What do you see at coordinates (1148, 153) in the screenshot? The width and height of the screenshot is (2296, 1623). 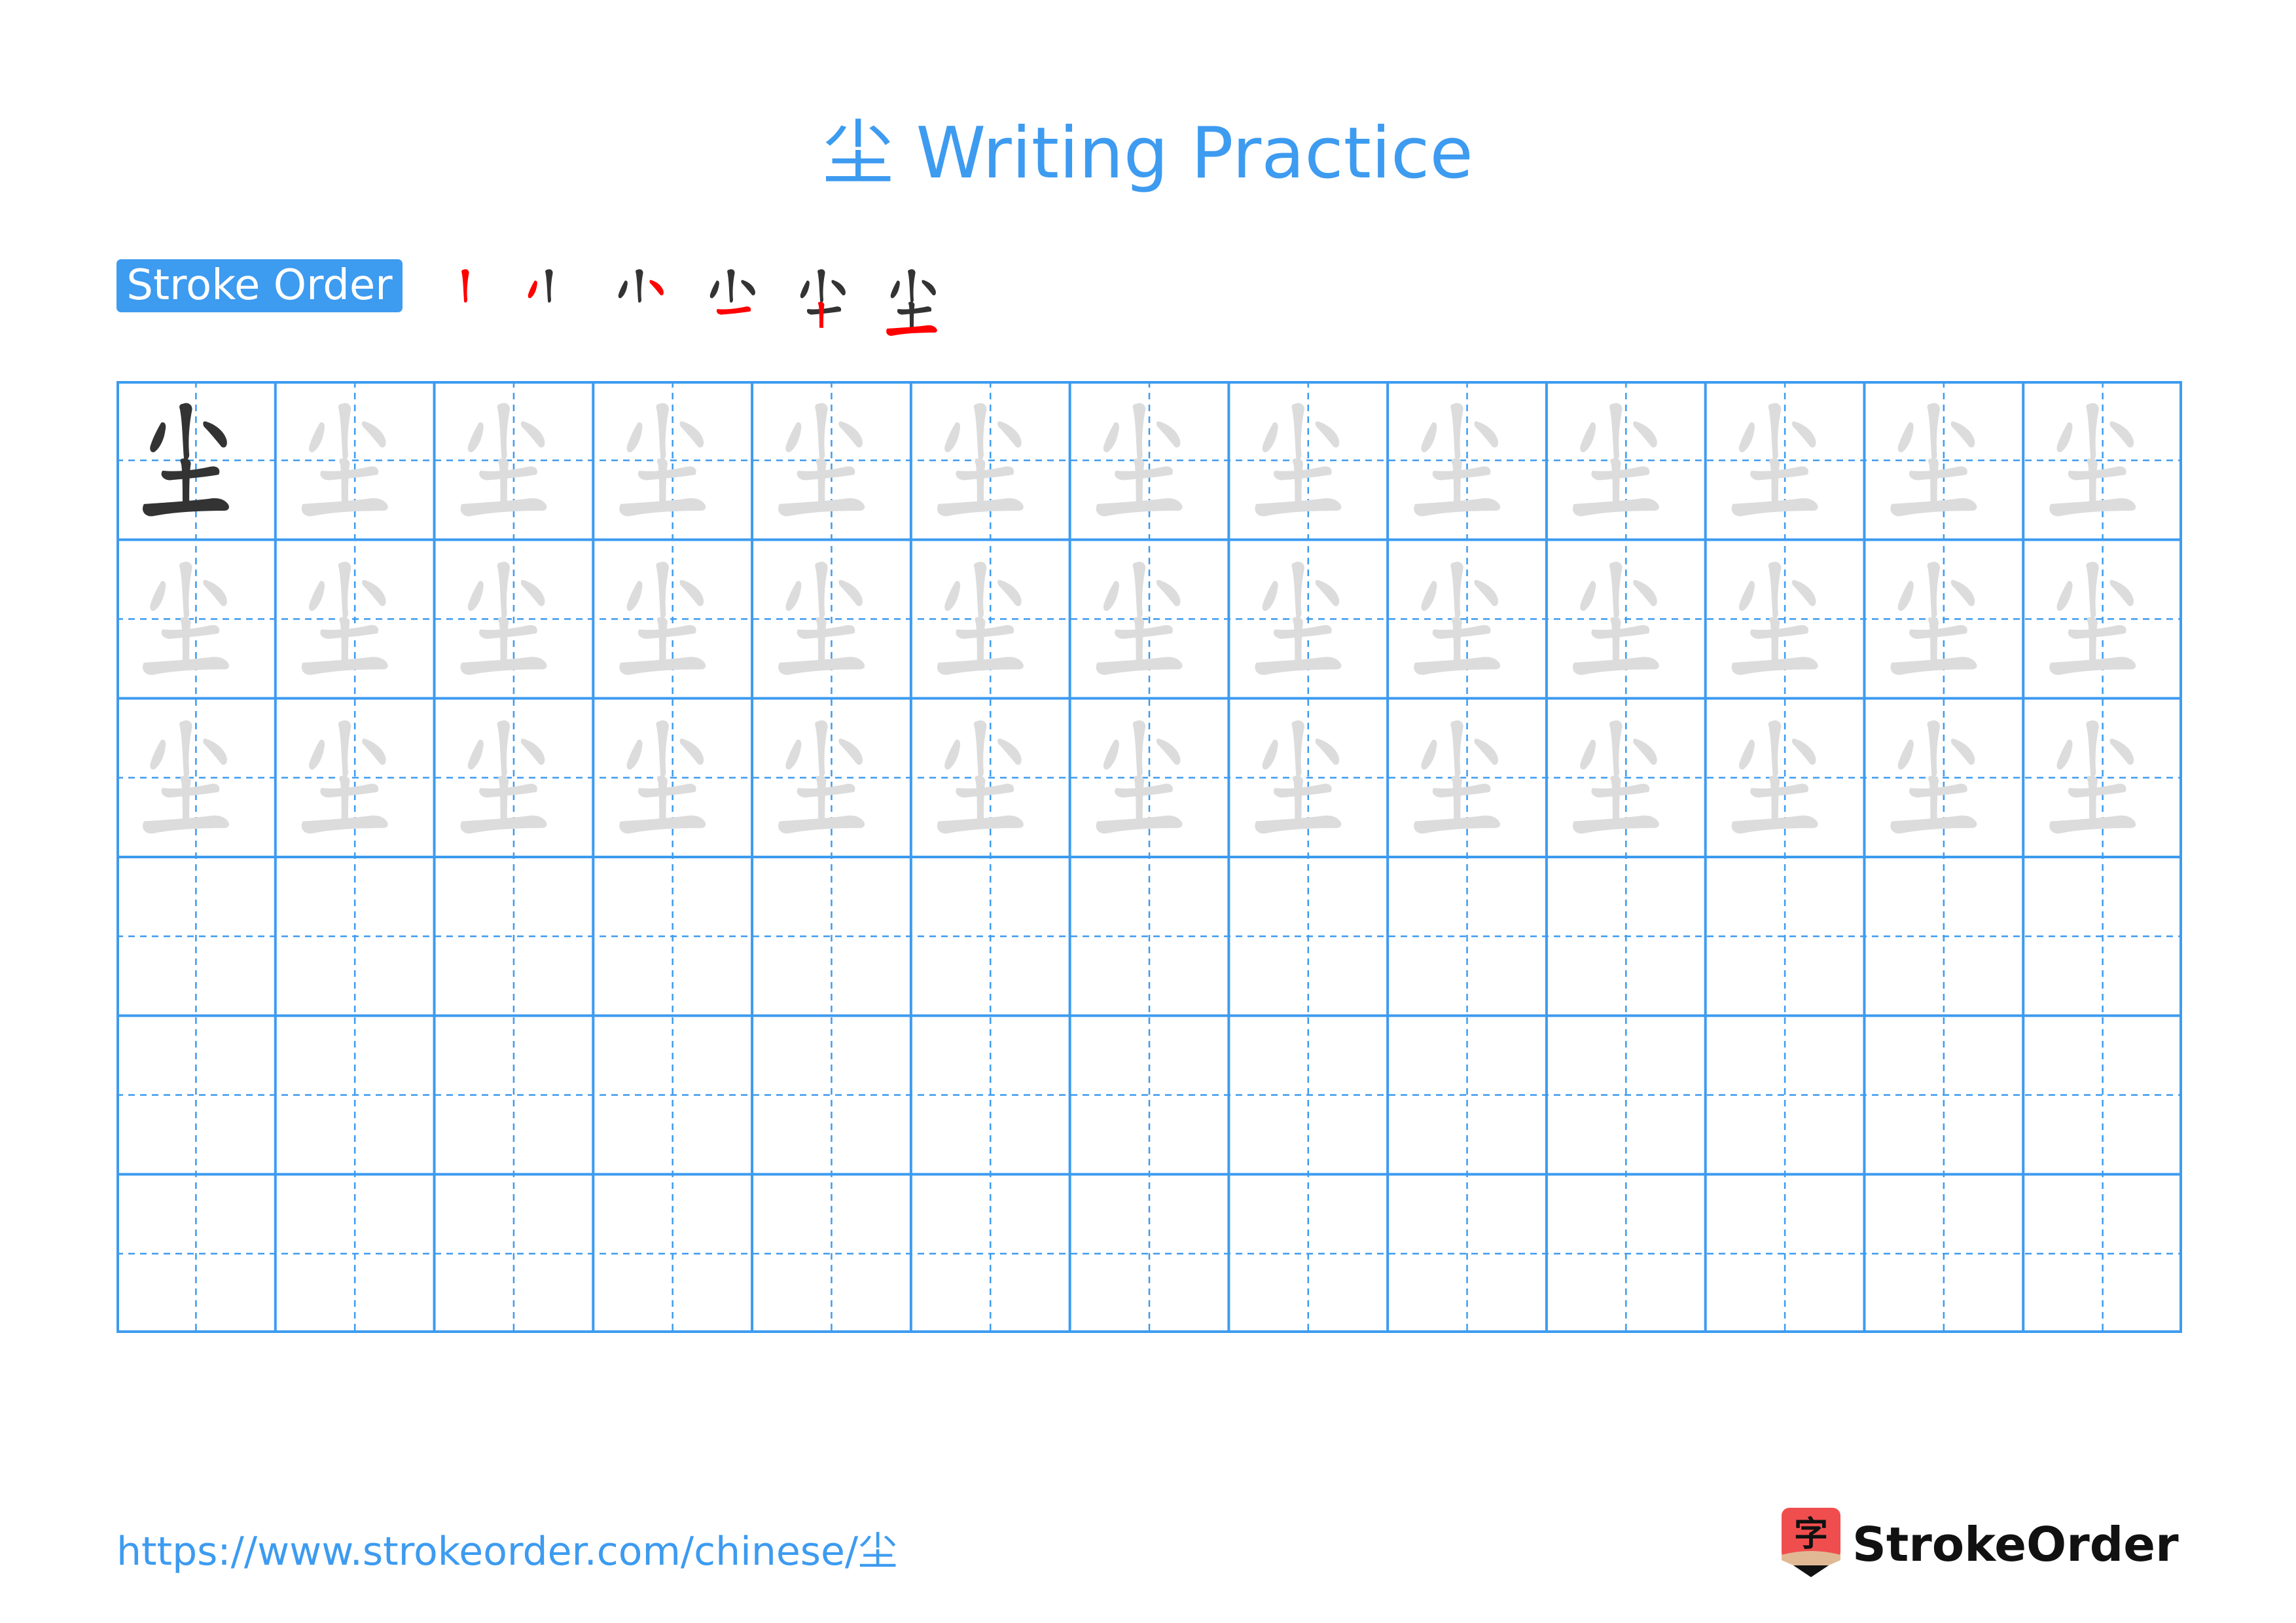 I see `page-title: 尘 Writing Practice` at bounding box center [1148, 153].